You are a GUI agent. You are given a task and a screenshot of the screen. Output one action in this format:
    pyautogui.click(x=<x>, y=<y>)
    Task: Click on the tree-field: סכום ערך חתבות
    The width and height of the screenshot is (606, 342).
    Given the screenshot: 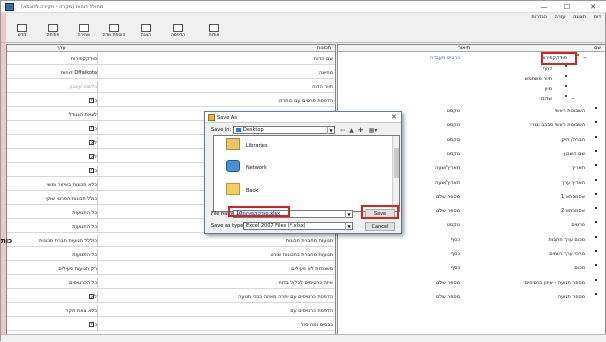 What is the action you would take?
    pyautogui.click(x=530, y=240)
    